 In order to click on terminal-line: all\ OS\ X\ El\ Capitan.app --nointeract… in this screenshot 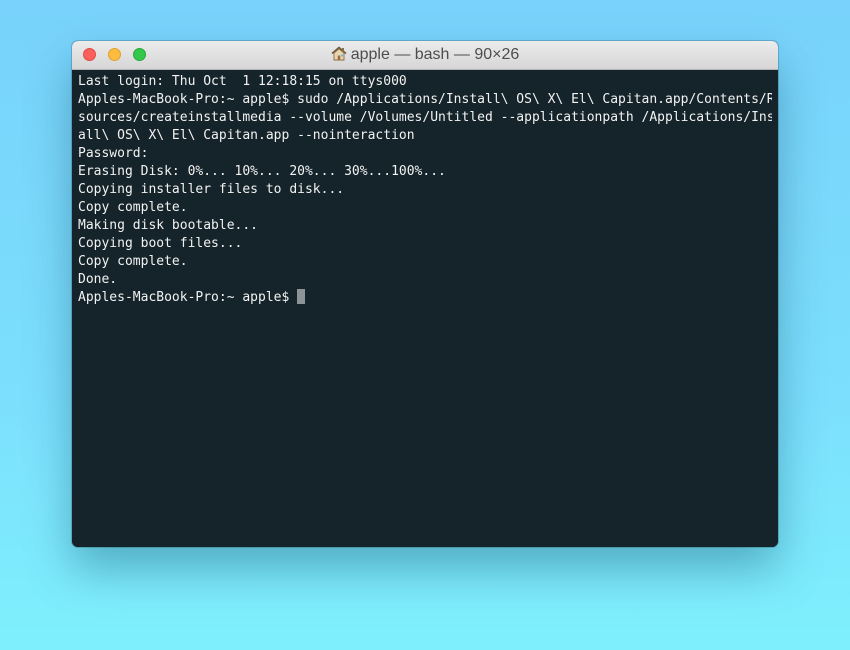, I will do `click(246, 135)`.